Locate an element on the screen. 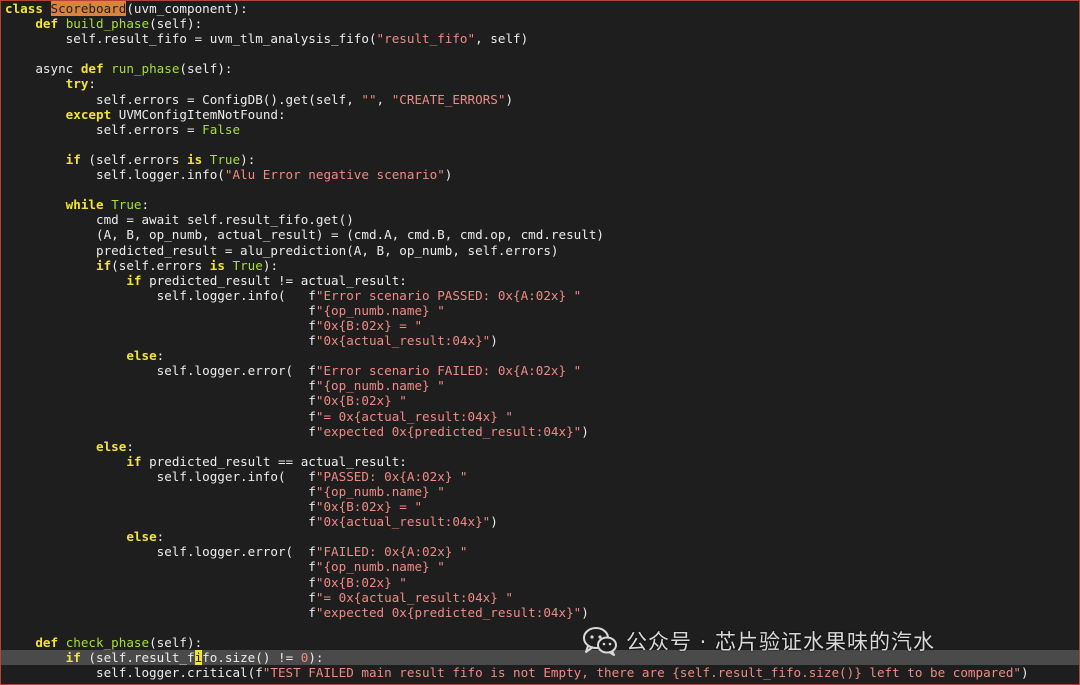 Image resolution: width=1080 pixels, height=685 pixels. code-function-name: run_phase is located at coordinates (145, 69).